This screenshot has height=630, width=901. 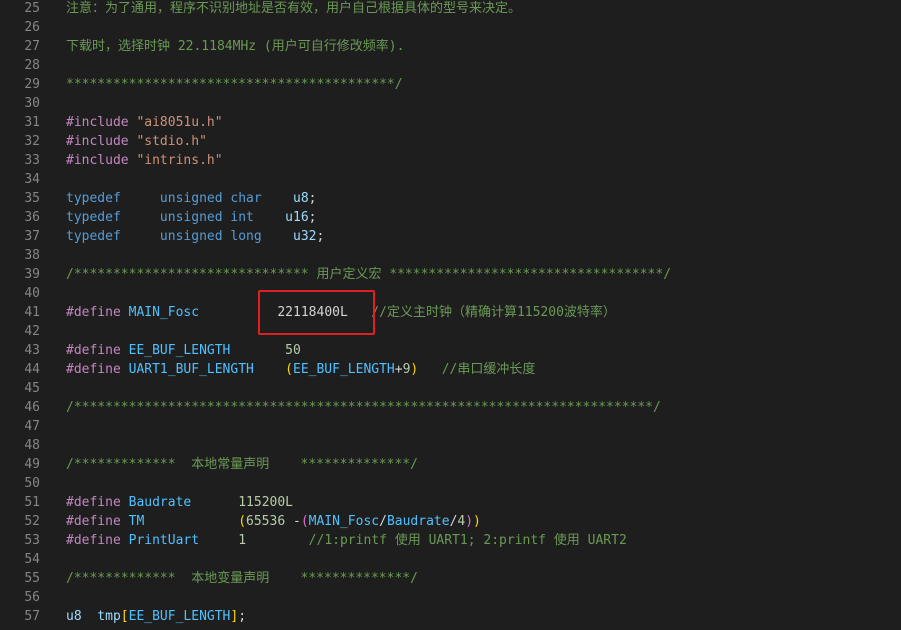 I want to click on code-token: tmp, so click(x=101, y=616).